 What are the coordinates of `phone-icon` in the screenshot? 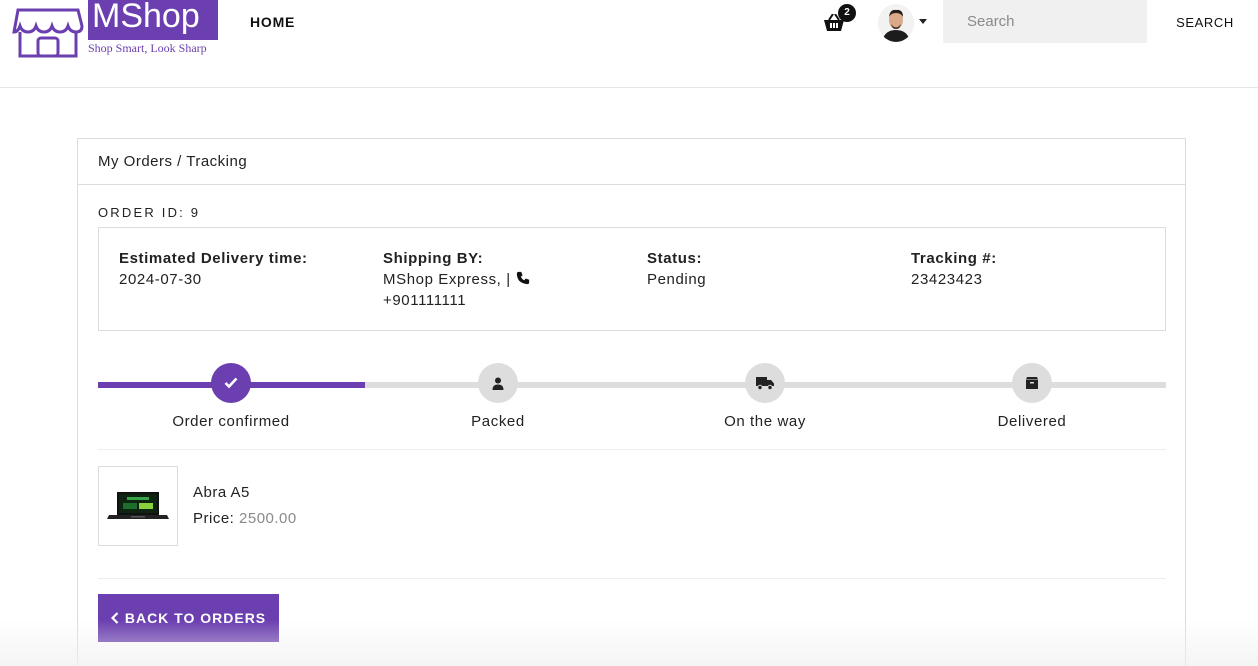 It's located at (522, 278).